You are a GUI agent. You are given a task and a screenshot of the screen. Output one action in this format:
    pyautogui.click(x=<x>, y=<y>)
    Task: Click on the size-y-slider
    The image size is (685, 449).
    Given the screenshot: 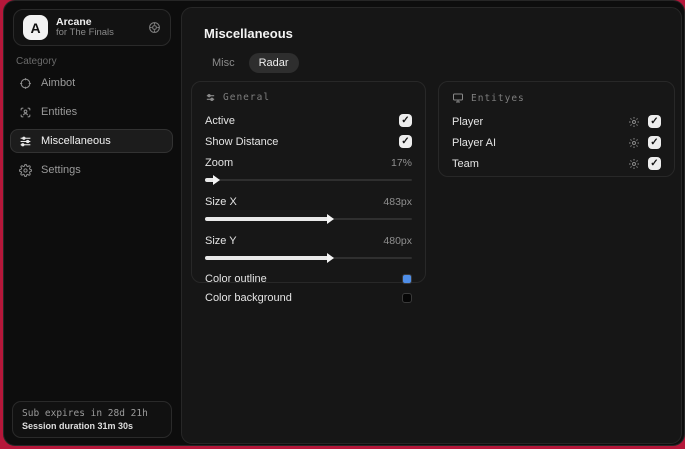 What is the action you would take?
    pyautogui.click(x=308, y=258)
    